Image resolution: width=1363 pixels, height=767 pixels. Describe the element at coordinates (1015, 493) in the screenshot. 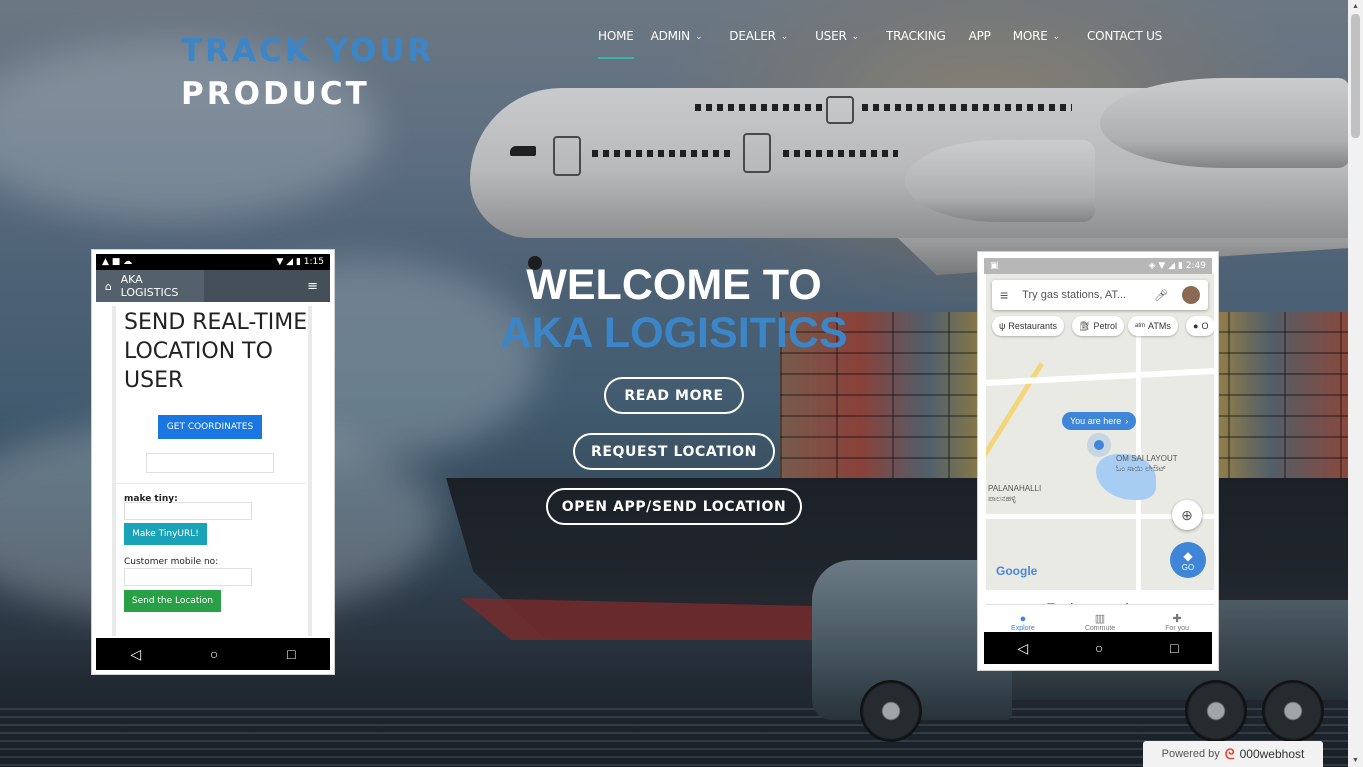

I see `area-label: PALANAHALLI ಪಾಲನಹಳ್ಳಿ` at that location.